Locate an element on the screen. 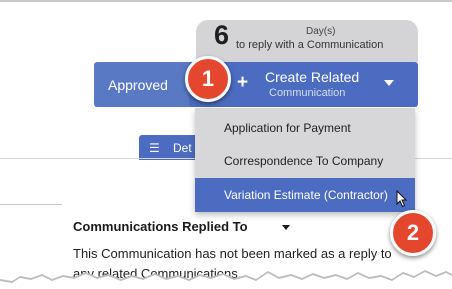 The image size is (452, 289). plus-icon: + is located at coordinates (243, 82).